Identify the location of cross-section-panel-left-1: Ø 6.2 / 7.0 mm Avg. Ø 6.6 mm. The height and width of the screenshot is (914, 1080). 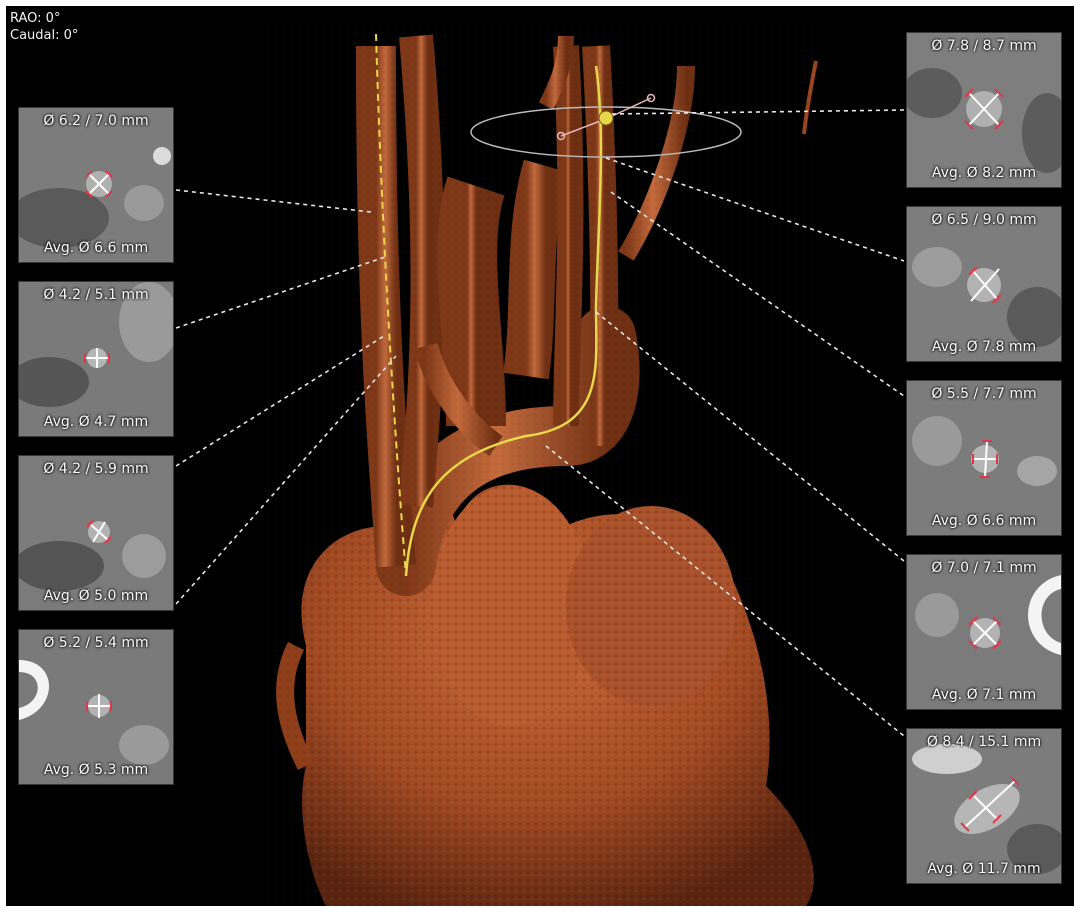
(96, 185).